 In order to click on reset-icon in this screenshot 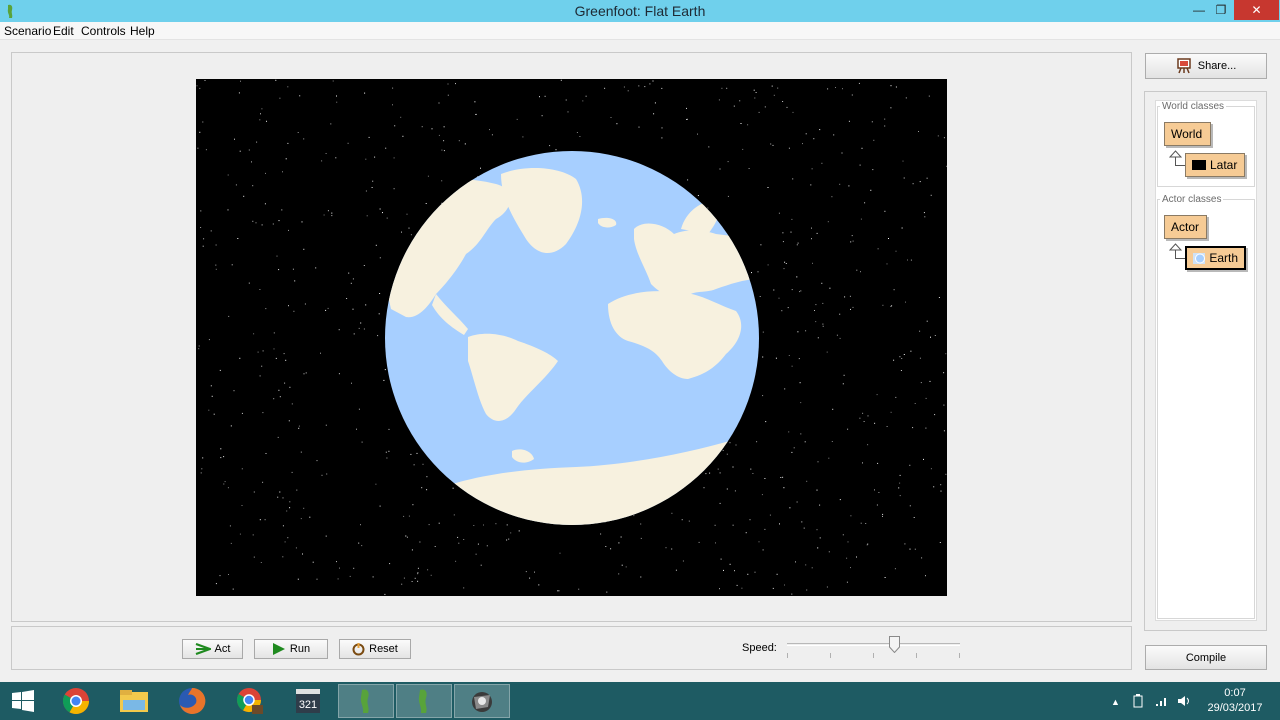, I will do `click(358, 648)`.